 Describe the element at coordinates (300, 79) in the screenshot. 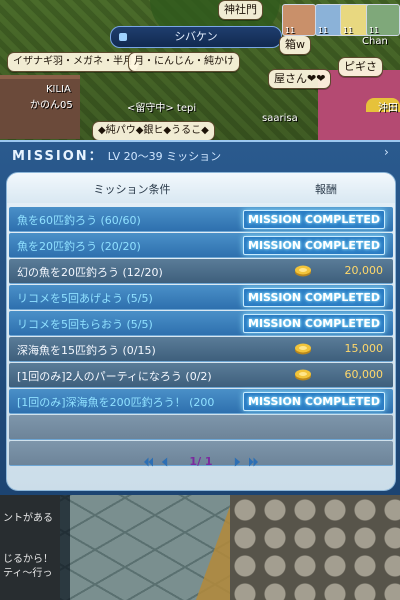

I see `speech-bubble: 屋さん❤❤` at that location.